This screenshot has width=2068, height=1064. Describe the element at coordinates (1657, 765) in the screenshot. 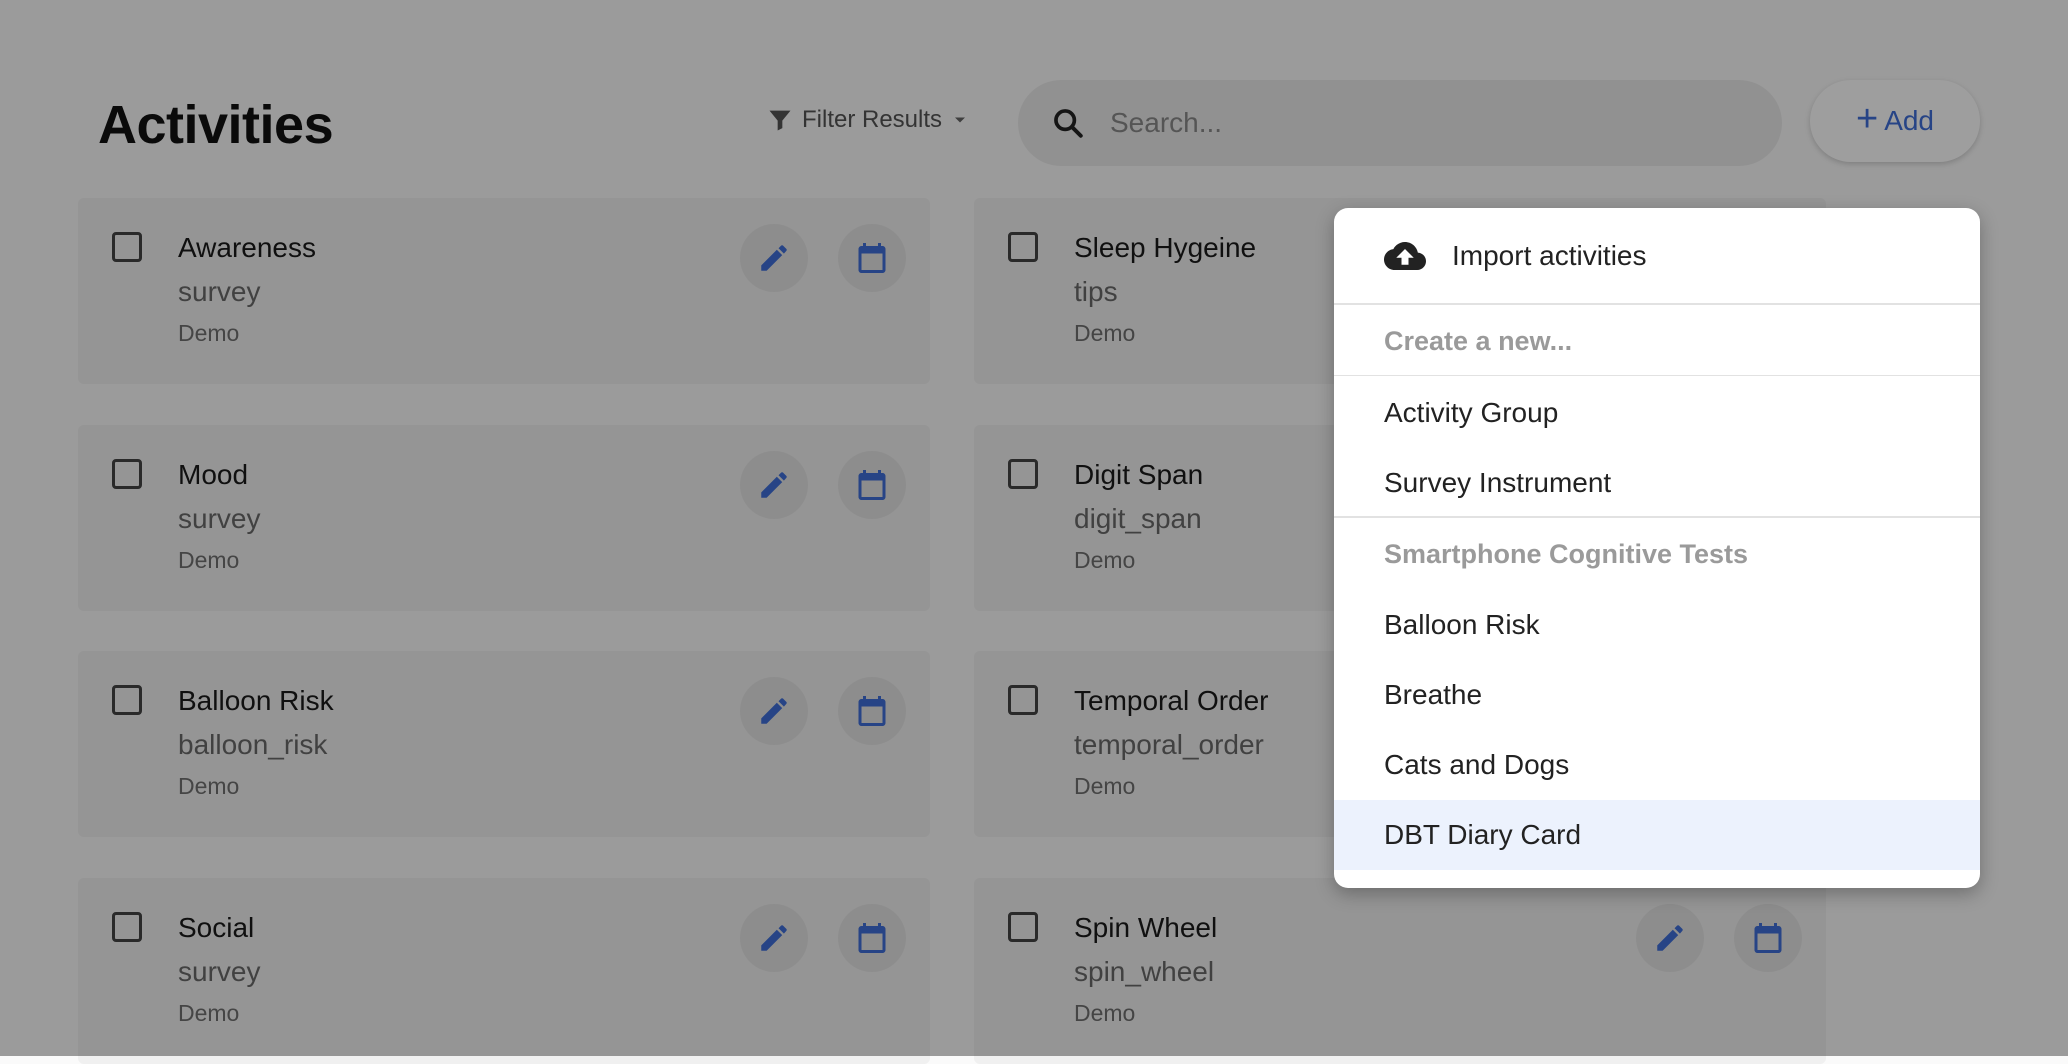

I see `menu-item-cats-and-dogs: Cats and Dogs` at that location.